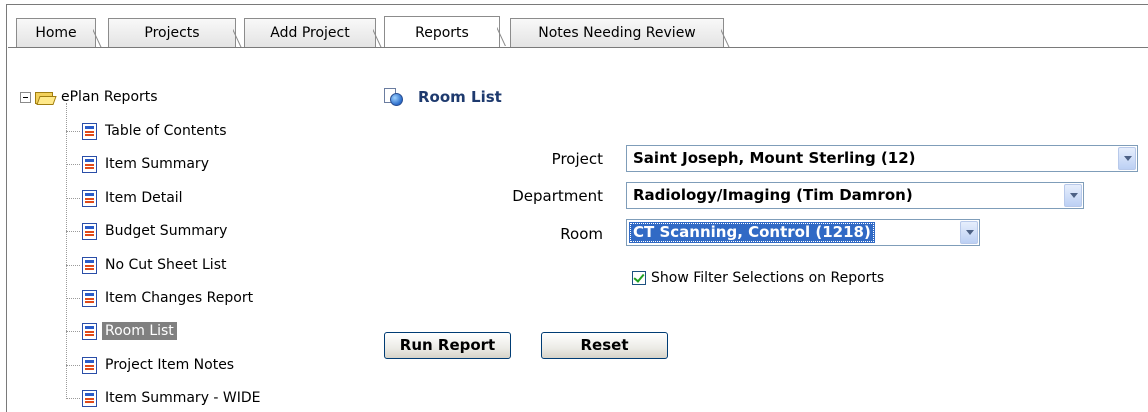  I want to click on show-filter-label: Show Filter Selections on Reports, so click(768, 278).